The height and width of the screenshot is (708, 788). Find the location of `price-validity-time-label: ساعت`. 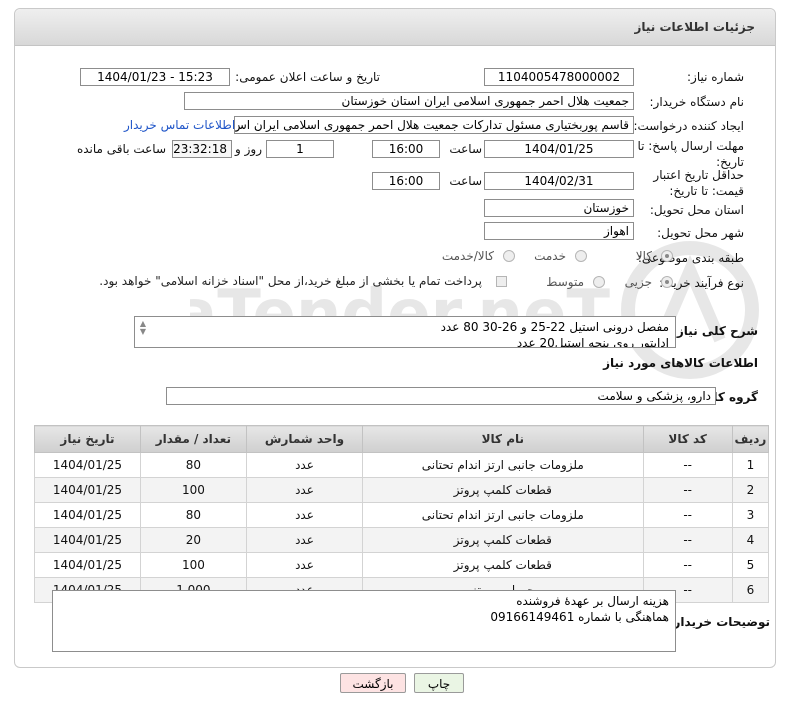

price-validity-time-label: ساعت is located at coordinates (465, 181).